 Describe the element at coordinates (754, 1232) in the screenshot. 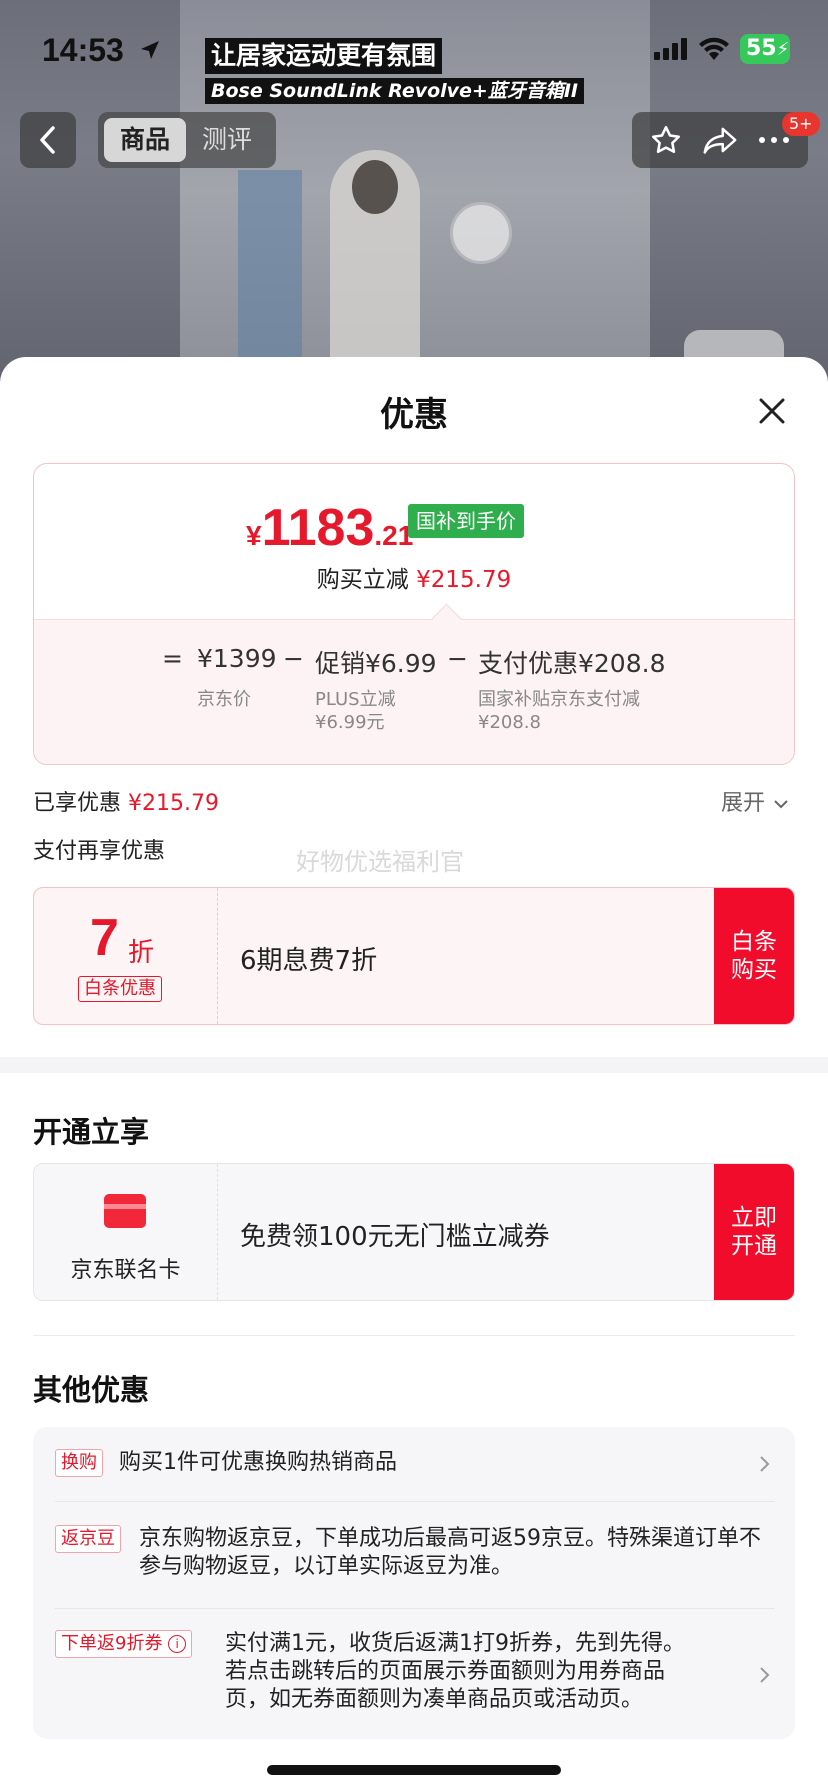

I see `open-now-button: 立即 开通` at that location.